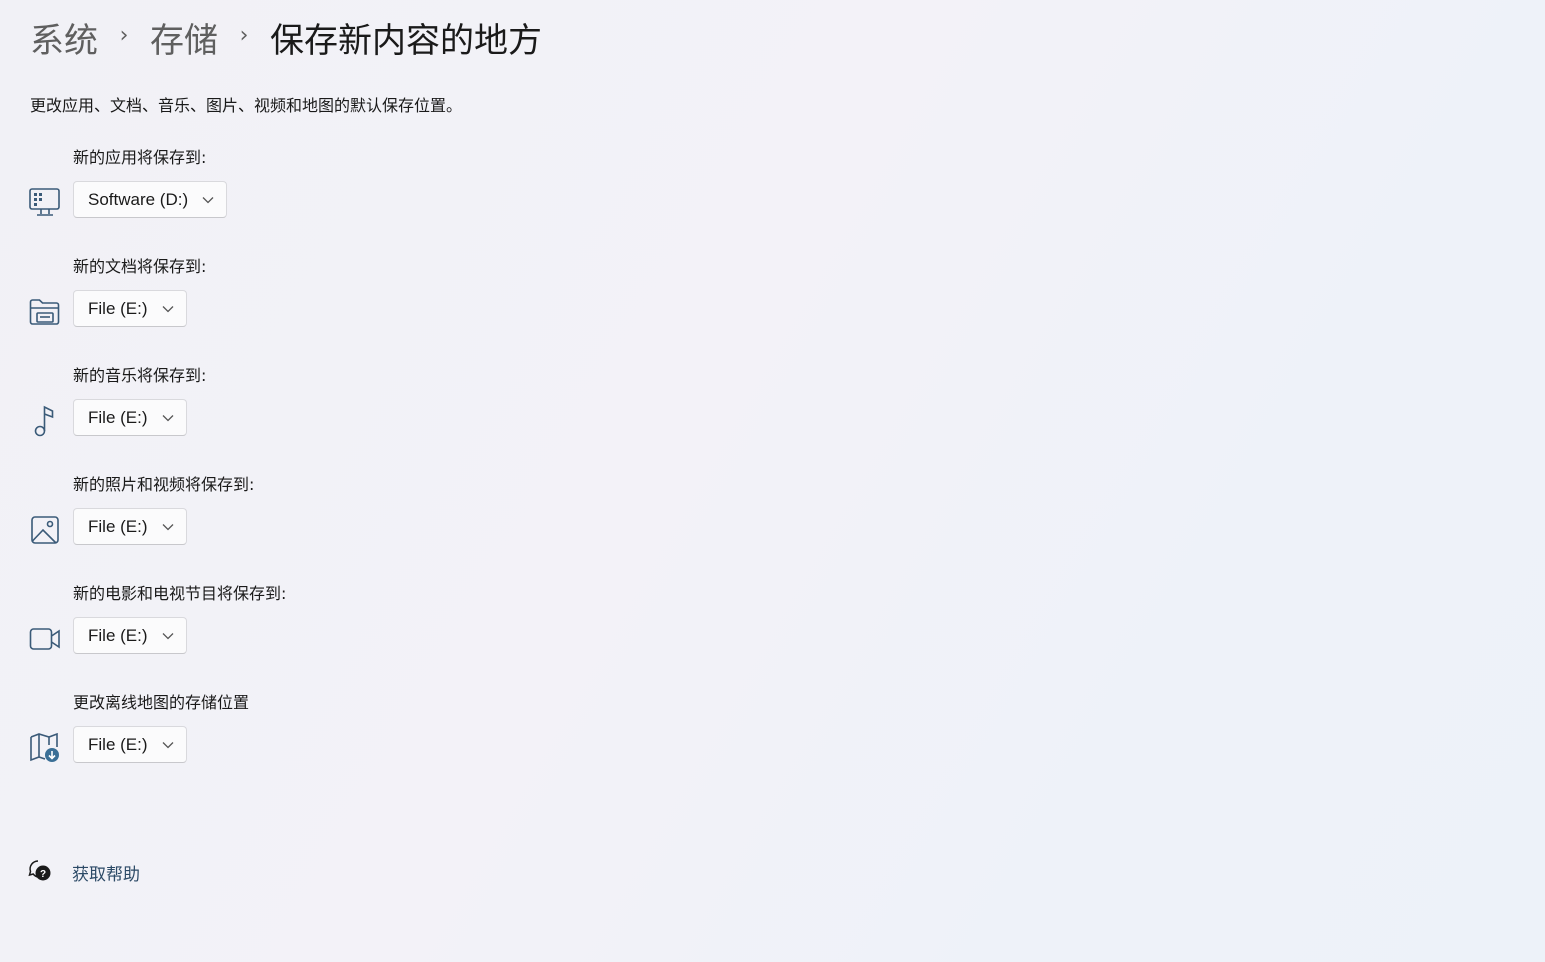  What do you see at coordinates (138, 199) in the screenshot?
I see `dropdown-value: Software (D:)` at bounding box center [138, 199].